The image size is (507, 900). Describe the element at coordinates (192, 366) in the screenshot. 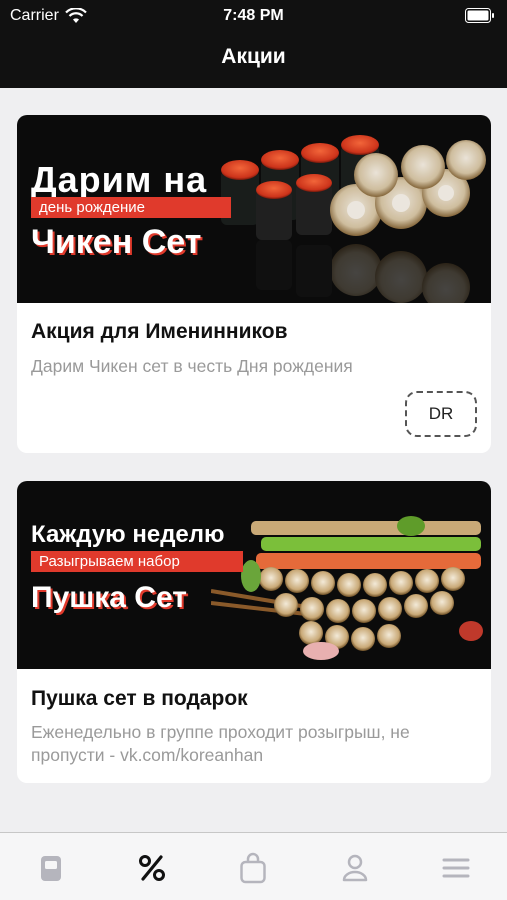

I see `promo-description: Дарим Чикен сет в честь Дня рождения` at that location.